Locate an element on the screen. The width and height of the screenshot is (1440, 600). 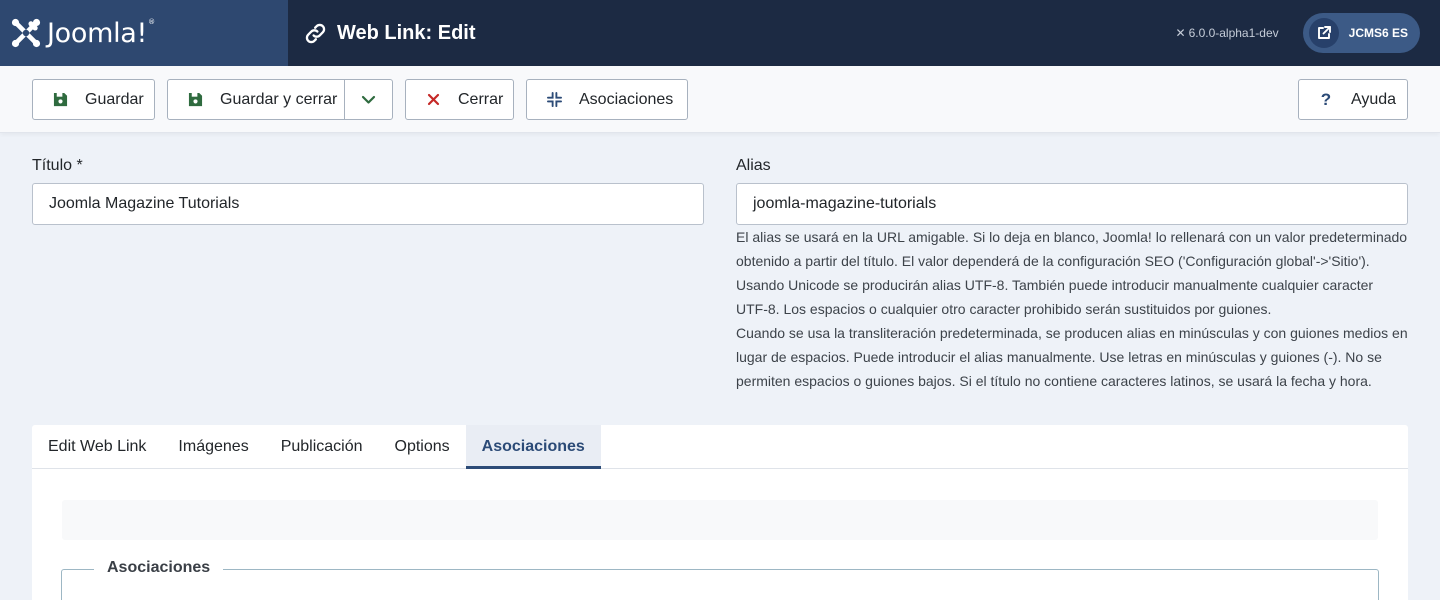
close-button: Cerrar is located at coordinates (459, 99).